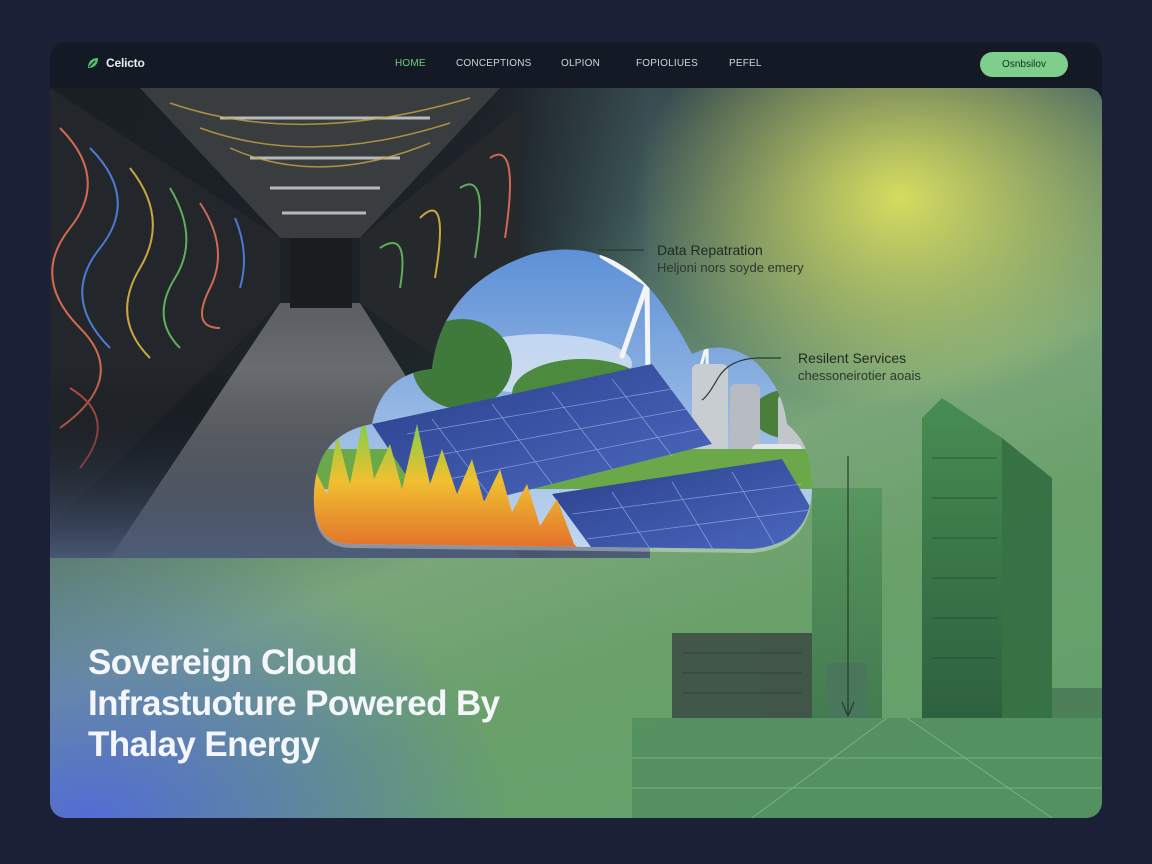 The width and height of the screenshot is (1152, 864). I want to click on callout-resilient-services-subtitle: chessoneirotier aoais, so click(859, 375).